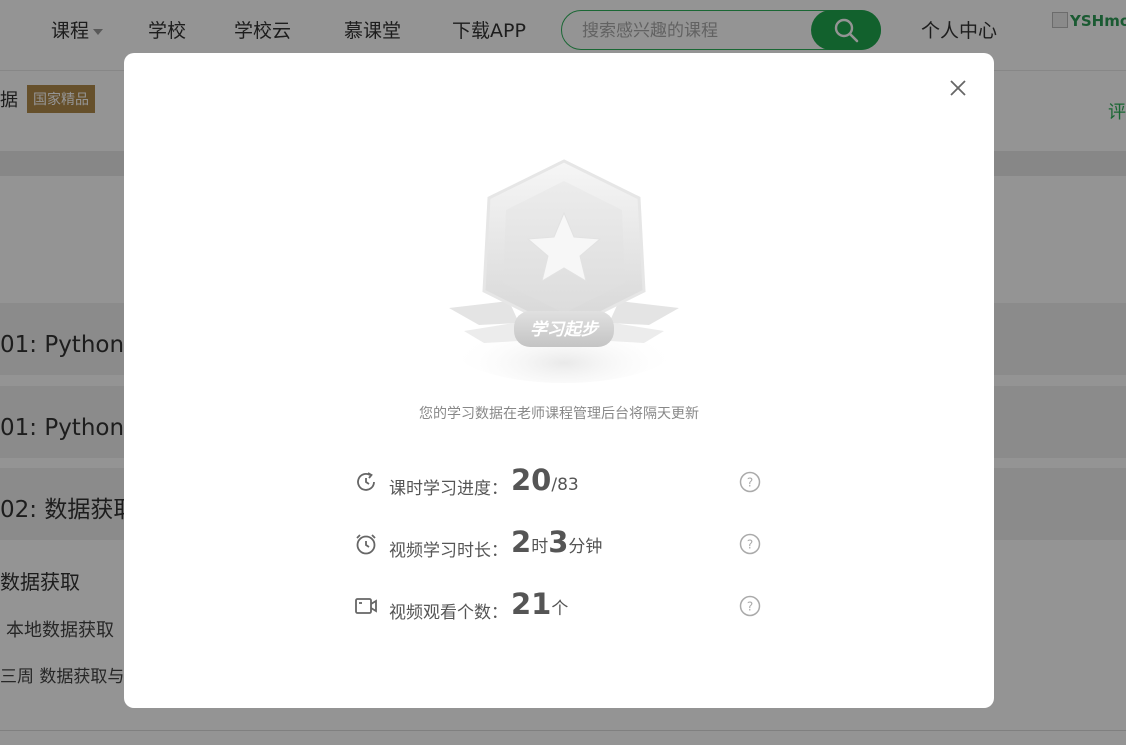 The width and height of the screenshot is (1126, 745). Describe the element at coordinates (564, 271) in the screenshot. I see `learning-start-medal-icon: 学习起步` at that location.